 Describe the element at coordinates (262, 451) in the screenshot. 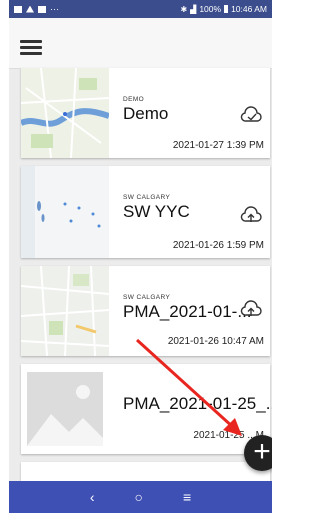

I see `add-icon: +` at that location.